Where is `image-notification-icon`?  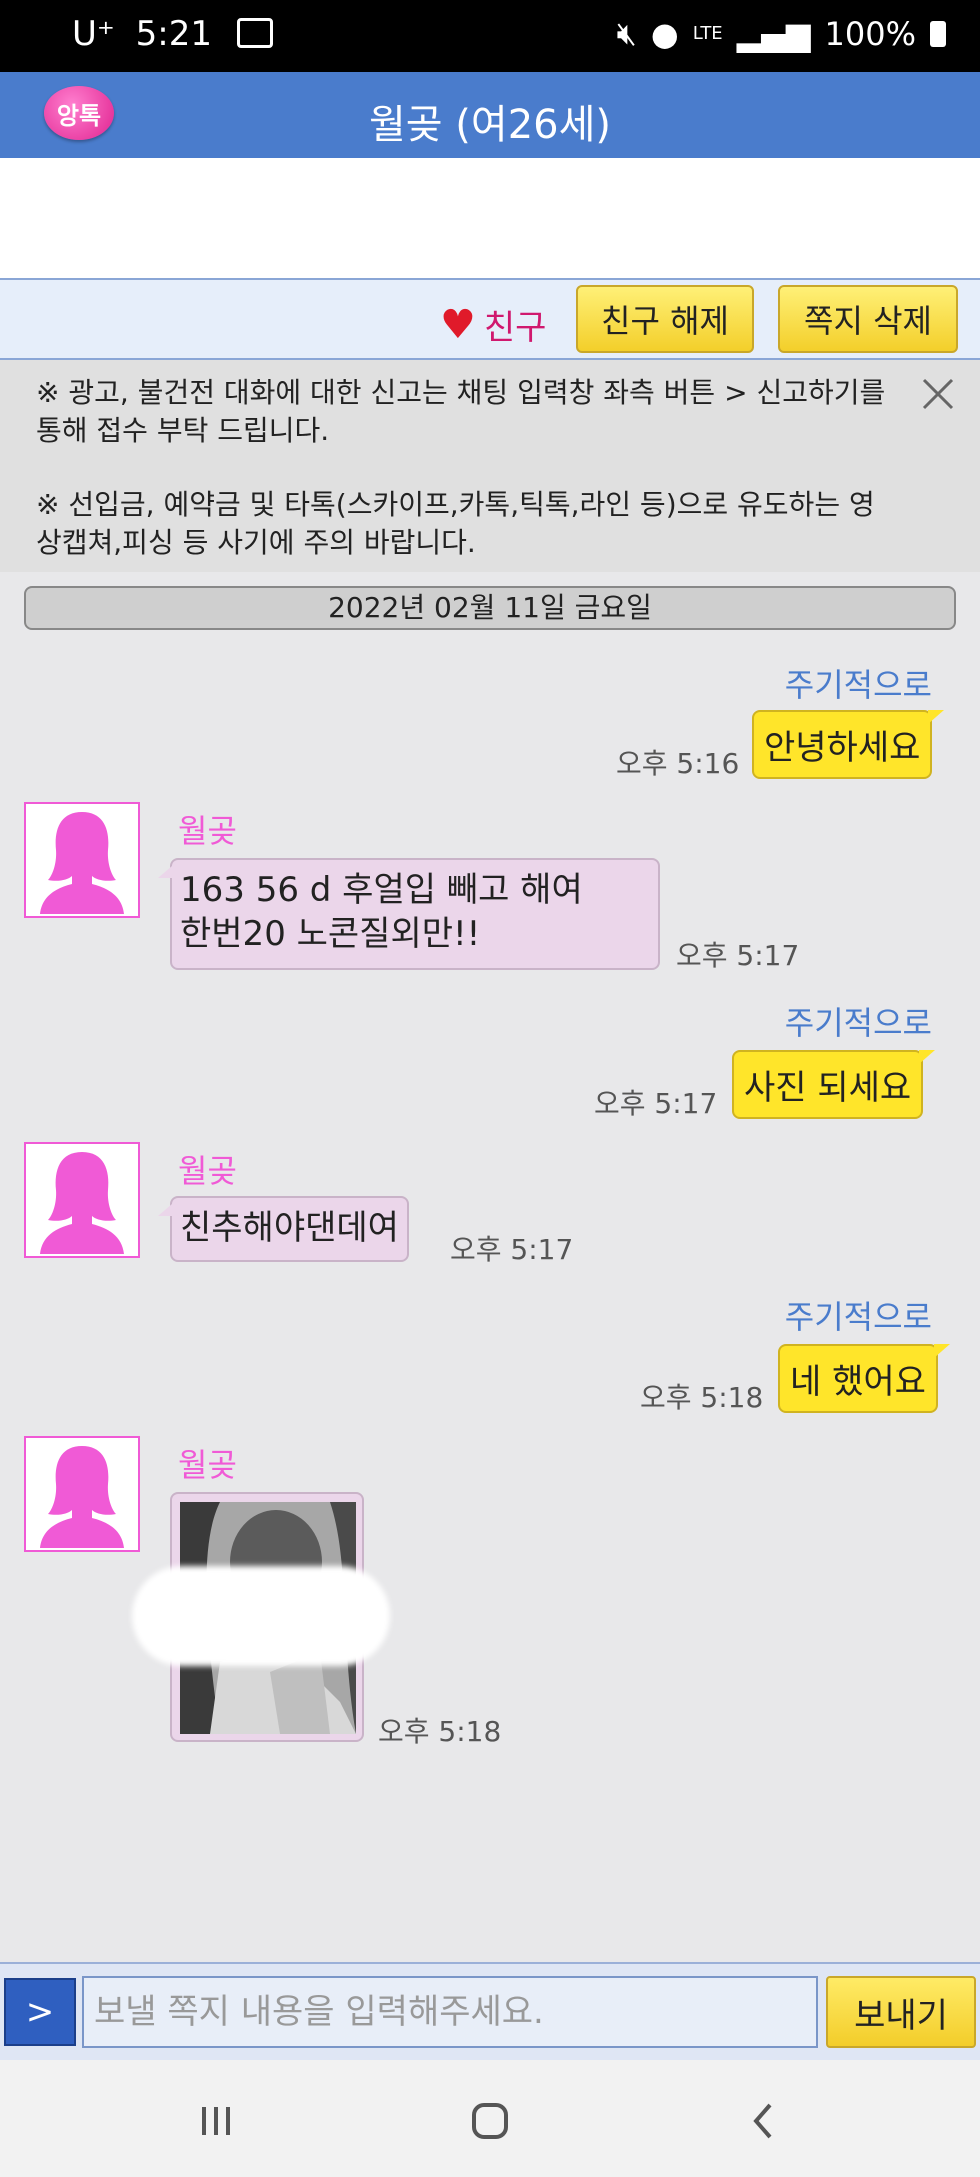
image-notification-icon is located at coordinates (254, 32).